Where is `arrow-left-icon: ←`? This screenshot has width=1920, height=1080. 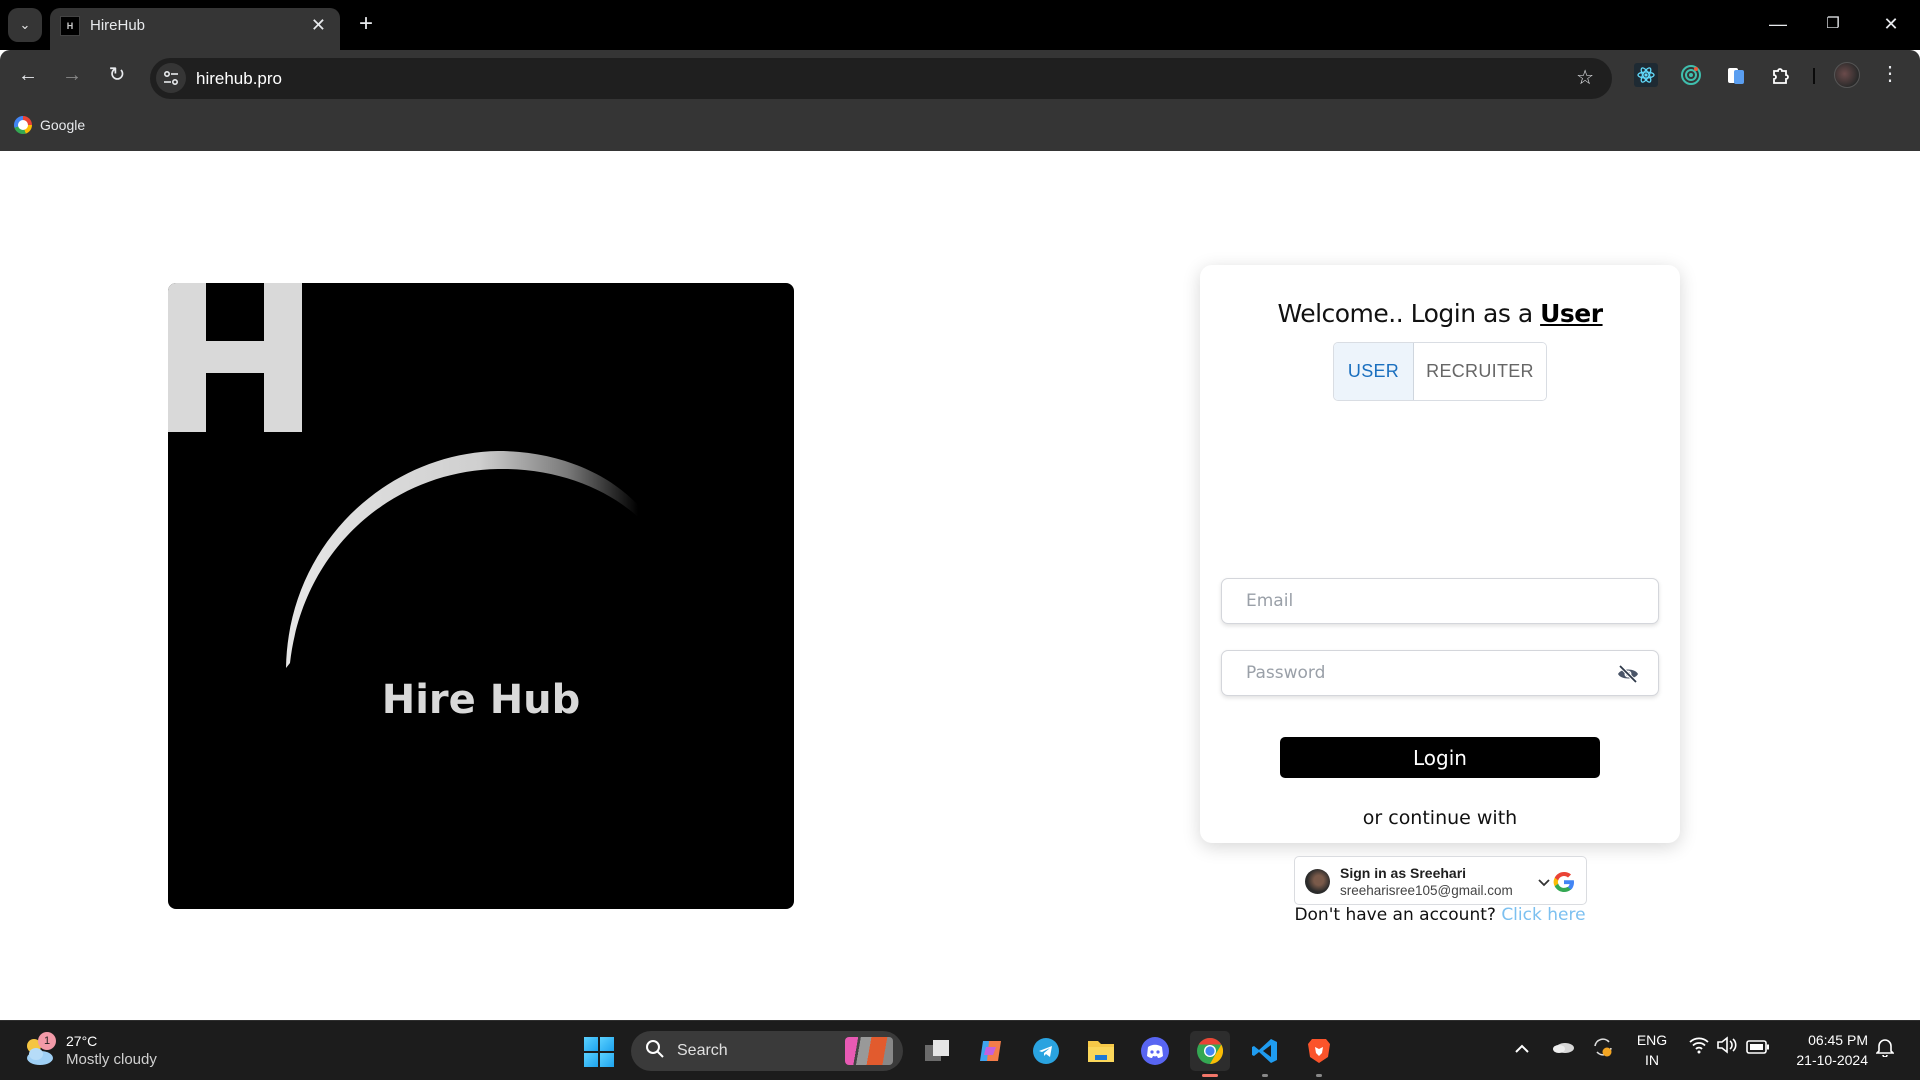
arrow-left-icon: ← is located at coordinates (28, 75).